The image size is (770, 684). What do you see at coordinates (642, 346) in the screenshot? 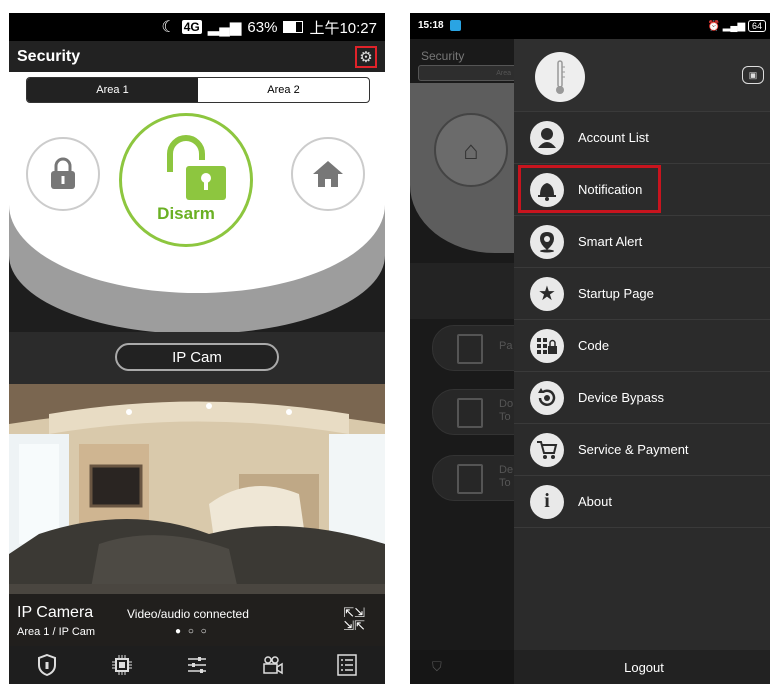
I see `menu-item-code: Code` at bounding box center [642, 346].